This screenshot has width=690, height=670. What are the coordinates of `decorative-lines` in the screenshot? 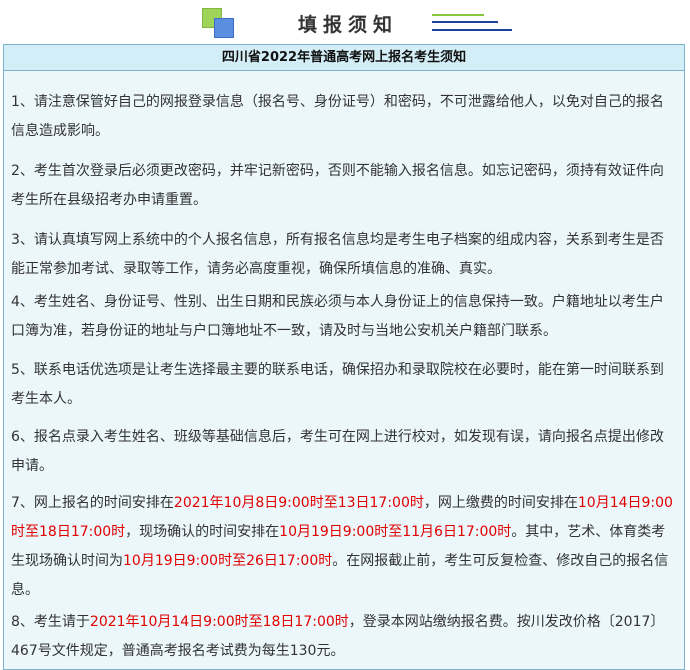 It's located at (472, 24).